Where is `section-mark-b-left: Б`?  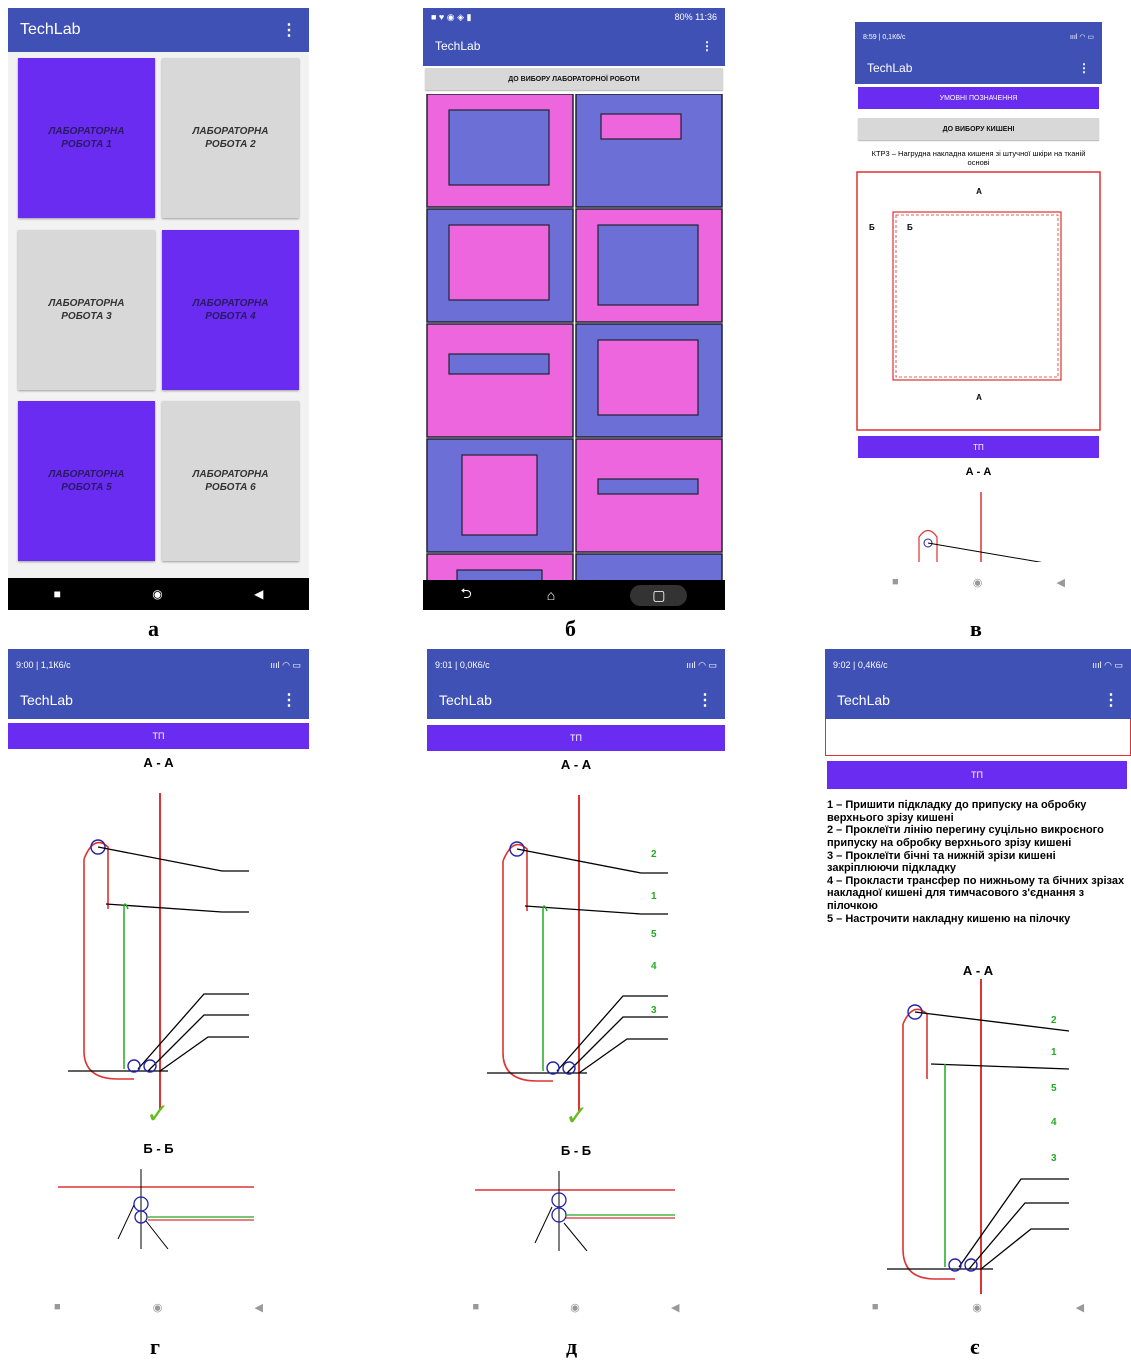
section-mark-b-left: Б is located at coordinates (872, 227).